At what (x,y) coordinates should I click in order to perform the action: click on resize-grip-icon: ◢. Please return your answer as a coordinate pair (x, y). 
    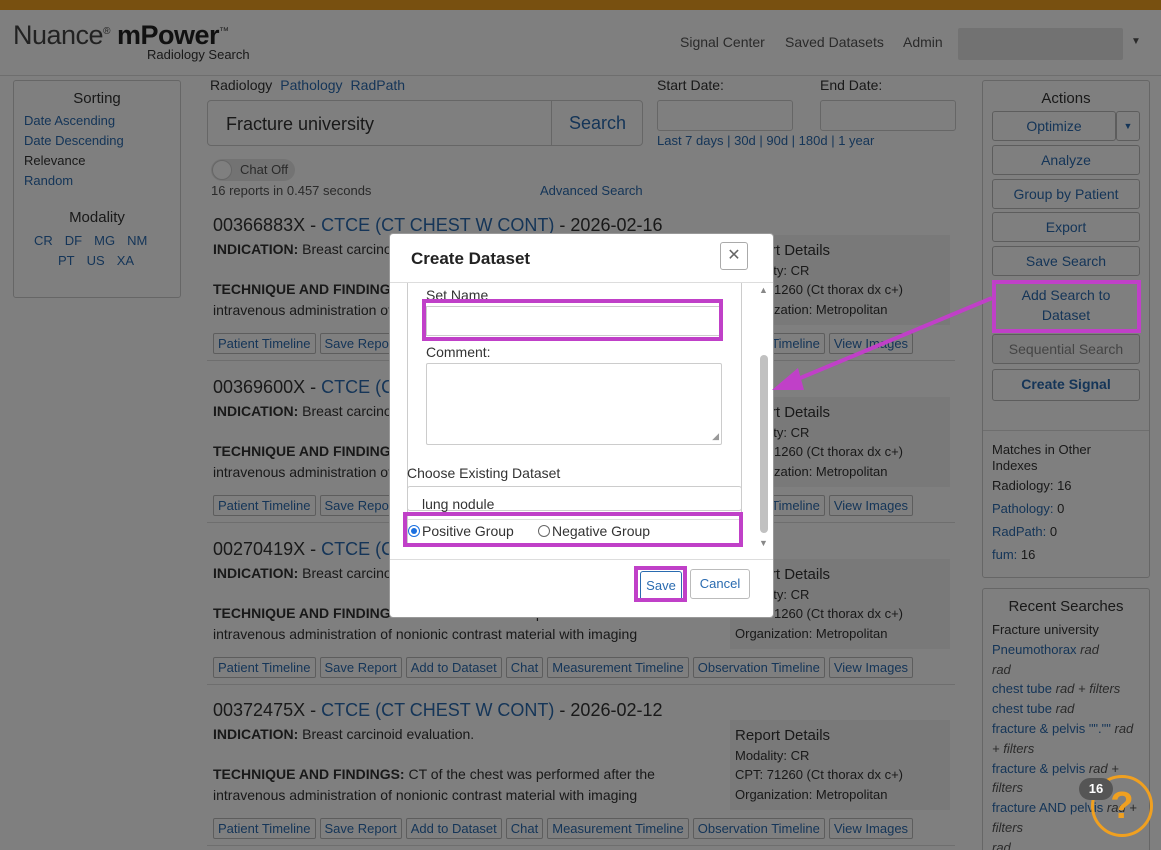
    Looking at the image, I should click on (715, 436).